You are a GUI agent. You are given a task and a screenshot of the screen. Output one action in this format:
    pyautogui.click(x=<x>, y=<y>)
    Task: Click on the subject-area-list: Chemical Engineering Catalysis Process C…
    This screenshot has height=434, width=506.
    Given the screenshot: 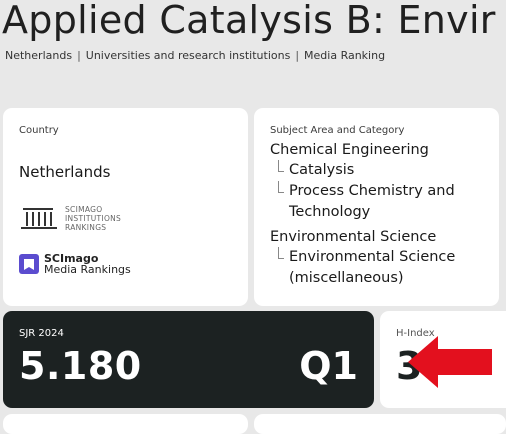 What is the action you would take?
    pyautogui.click(x=380, y=214)
    